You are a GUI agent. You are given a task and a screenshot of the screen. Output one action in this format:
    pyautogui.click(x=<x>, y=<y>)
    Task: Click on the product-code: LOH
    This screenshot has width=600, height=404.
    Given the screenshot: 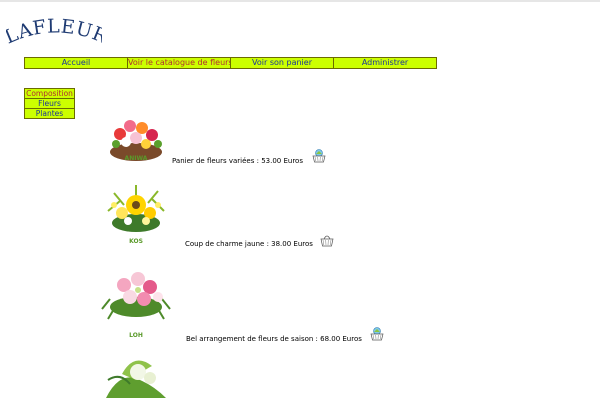 What is the action you would take?
    pyautogui.click(x=136, y=335)
    